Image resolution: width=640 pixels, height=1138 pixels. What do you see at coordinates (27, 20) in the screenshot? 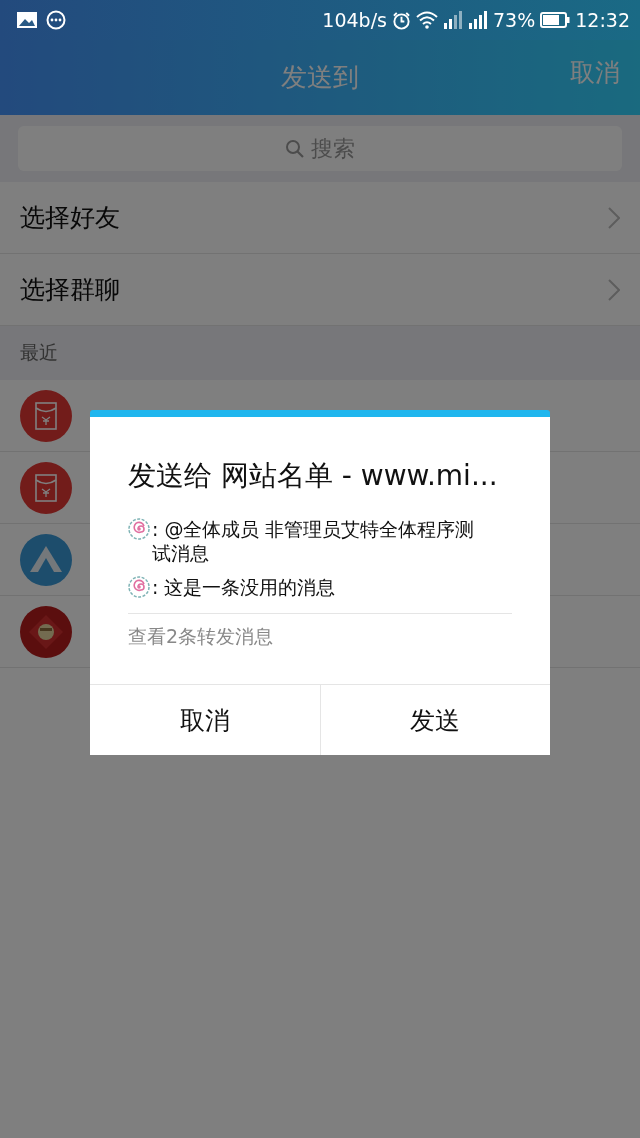
I see `image-icon` at bounding box center [27, 20].